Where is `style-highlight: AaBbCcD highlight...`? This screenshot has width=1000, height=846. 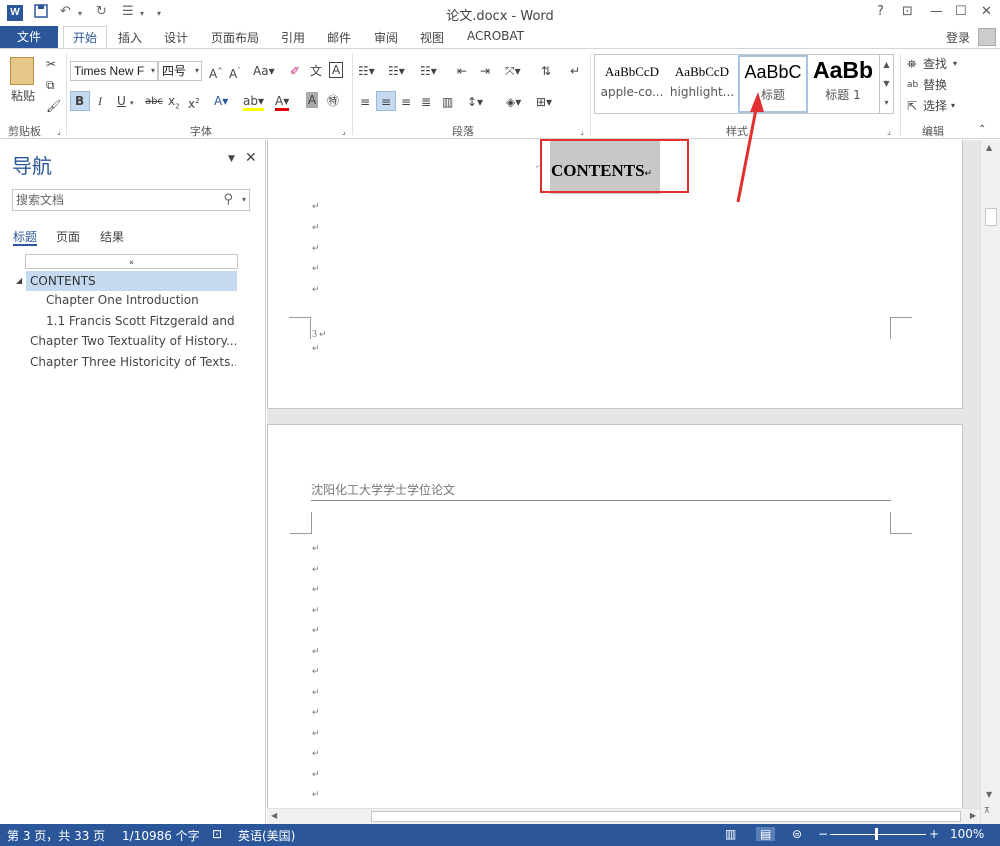 style-highlight: AaBbCcD highlight... is located at coordinates (702, 84).